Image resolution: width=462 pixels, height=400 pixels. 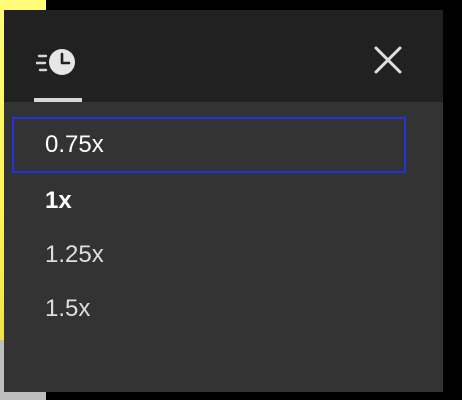 I want to click on speed-option-1-25x: 1.25x, so click(x=209, y=255).